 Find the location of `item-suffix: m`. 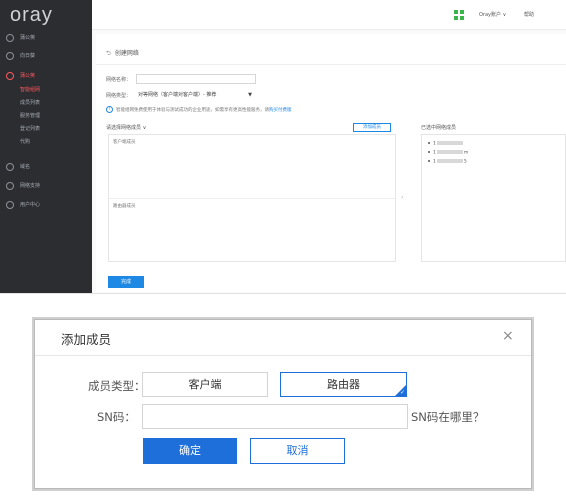

item-suffix: m is located at coordinates (466, 153).